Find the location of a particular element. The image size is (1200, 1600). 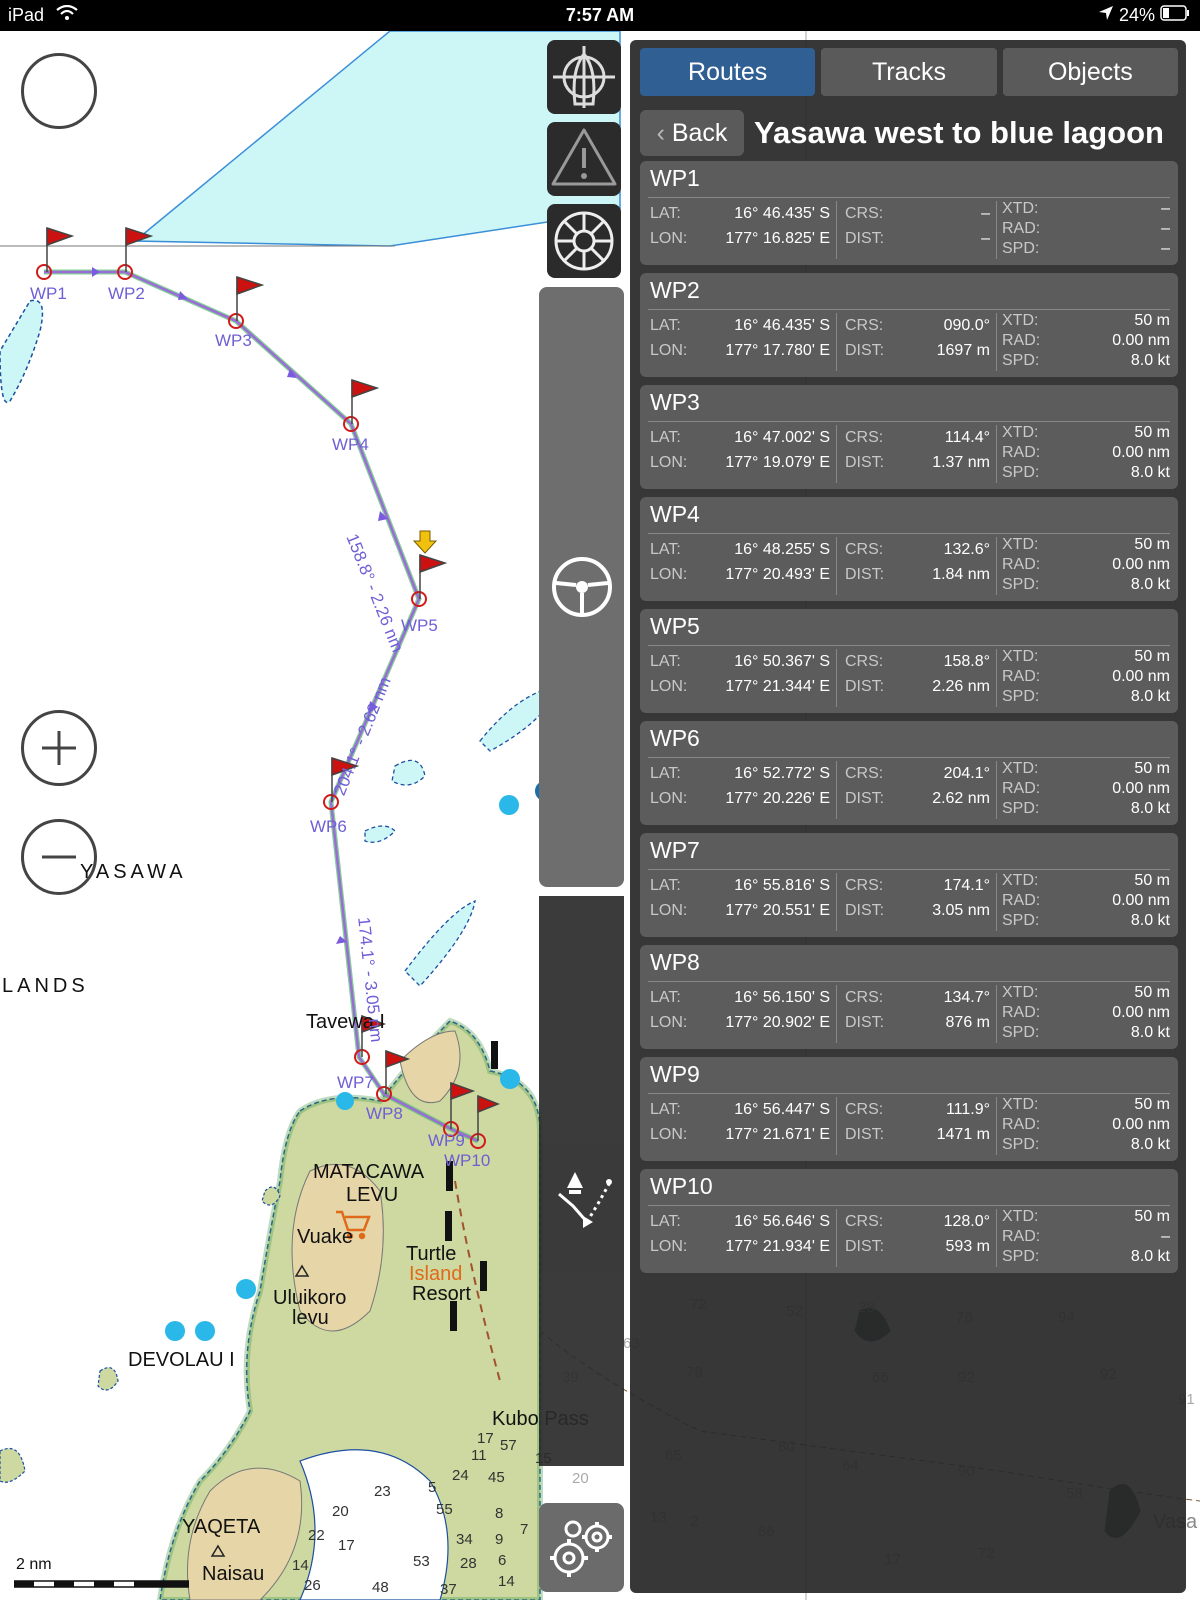

waypoint-name: WP1 is located at coordinates (675, 178).